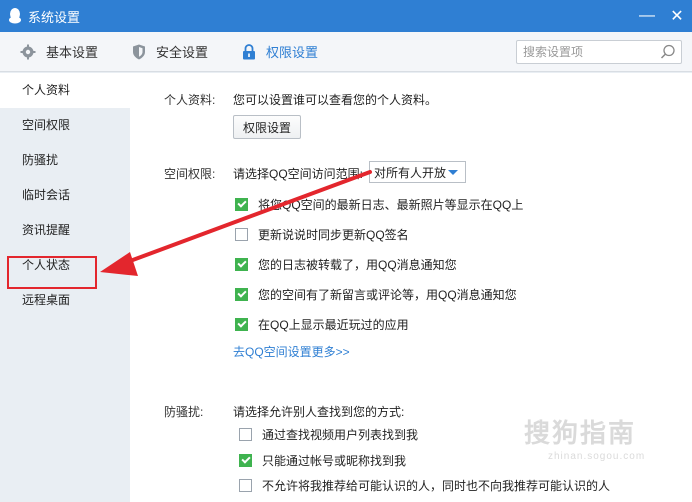  I want to click on tab-basic-settings: 基本设置, so click(59, 52).